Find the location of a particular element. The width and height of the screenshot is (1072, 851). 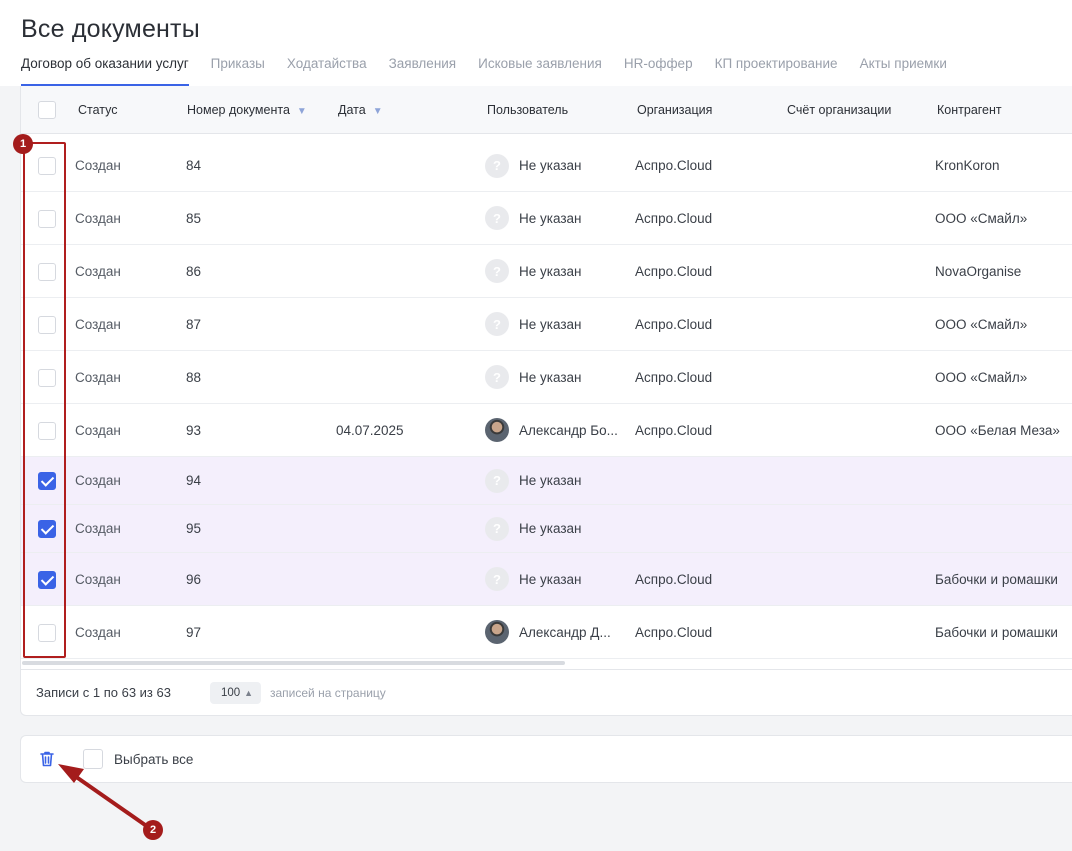

table-row: Создан 85? Не указан Аспро.Cloud ООО «Смайл» is located at coordinates (546, 218).